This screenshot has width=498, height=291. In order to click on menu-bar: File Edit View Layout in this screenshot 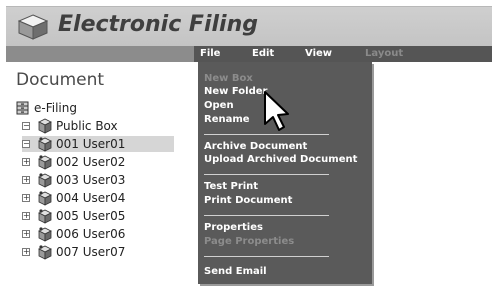, I will do `click(343, 54)`.